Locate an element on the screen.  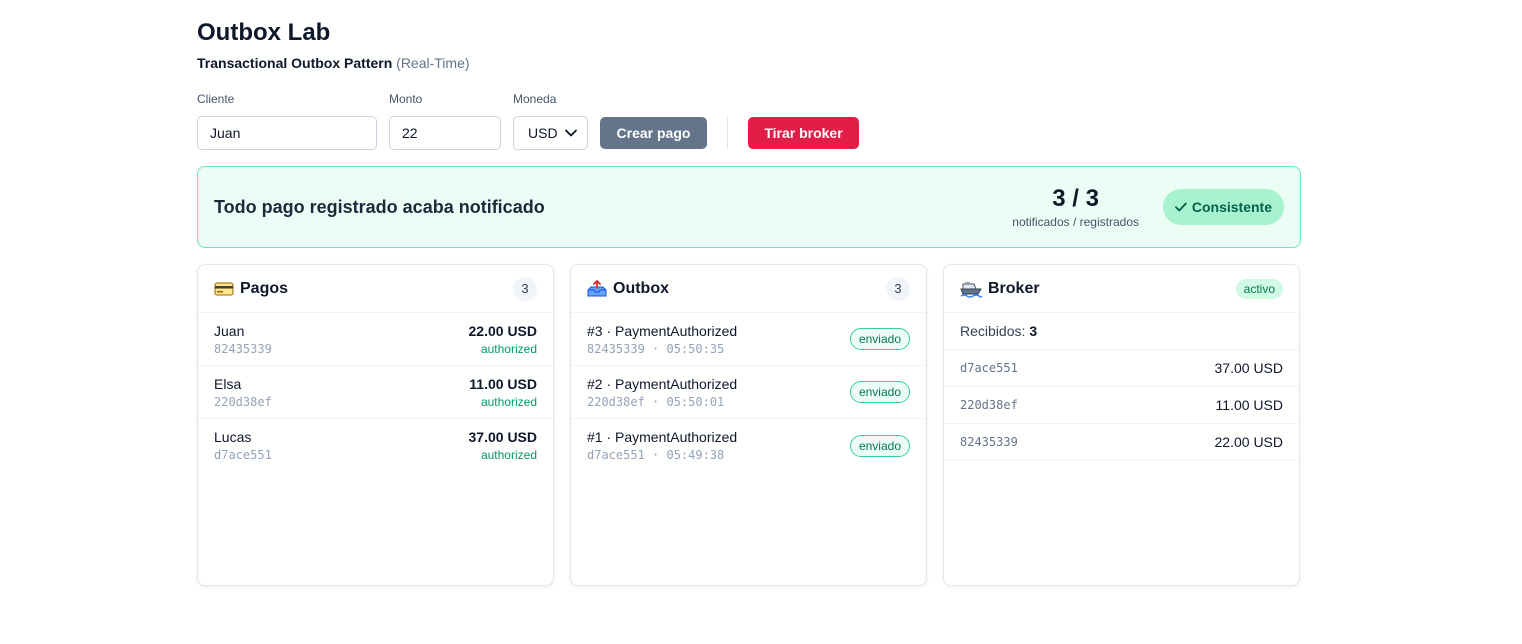
outbox-header: Outbox 3 is located at coordinates (748, 289).